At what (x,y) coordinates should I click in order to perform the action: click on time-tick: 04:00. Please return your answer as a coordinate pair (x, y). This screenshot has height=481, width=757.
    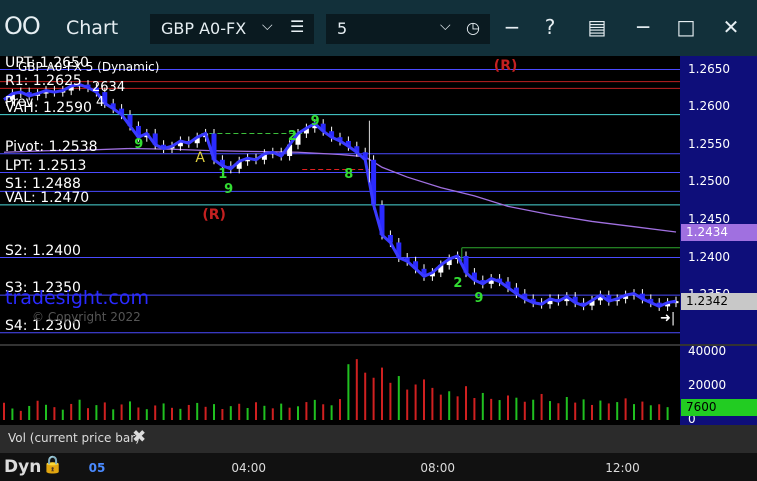
    Looking at the image, I should click on (248, 468).